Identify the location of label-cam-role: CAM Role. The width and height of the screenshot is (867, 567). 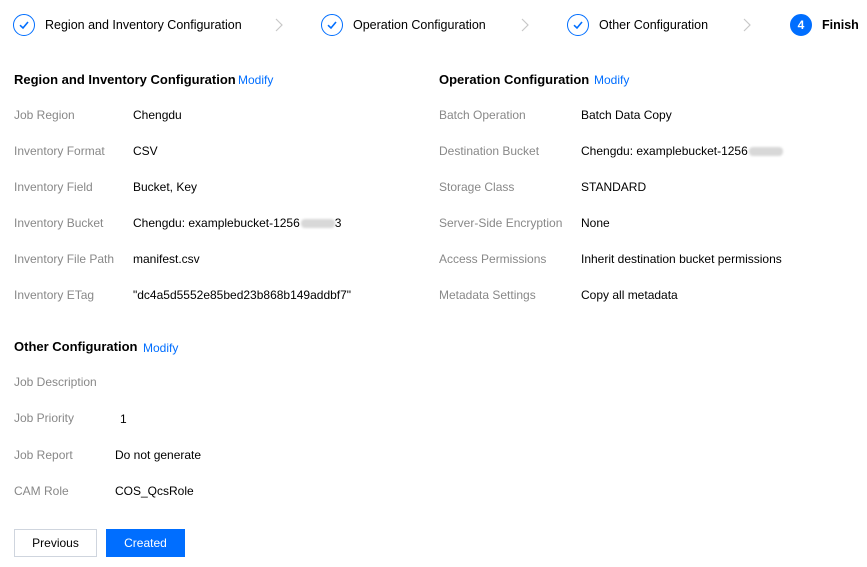
(41, 491).